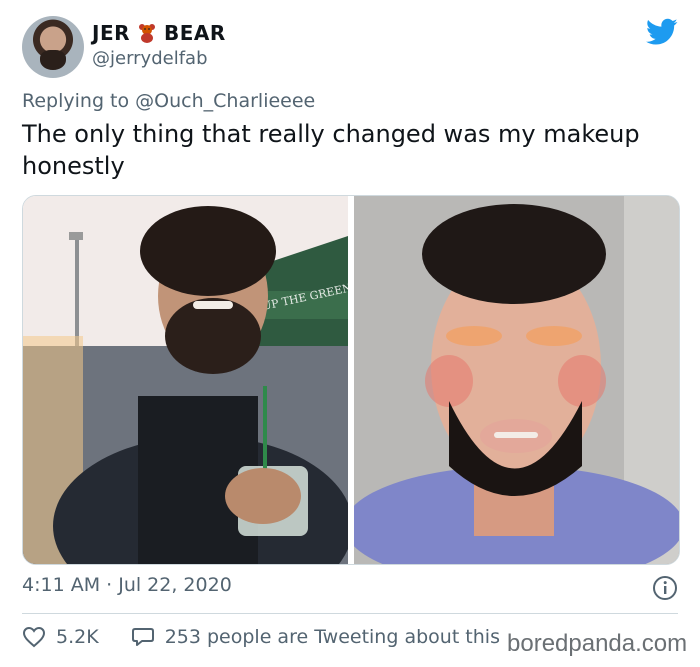 Image resolution: width=700 pixels, height=667 pixels. I want to click on tweeting-about-action: 253 people are Tweeting about this, so click(315, 637).